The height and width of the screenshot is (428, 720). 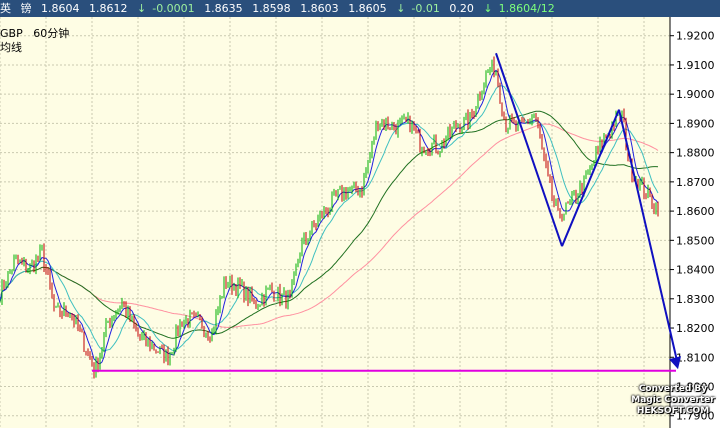 I want to click on info-indicator: 均线, so click(x=11, y=47).